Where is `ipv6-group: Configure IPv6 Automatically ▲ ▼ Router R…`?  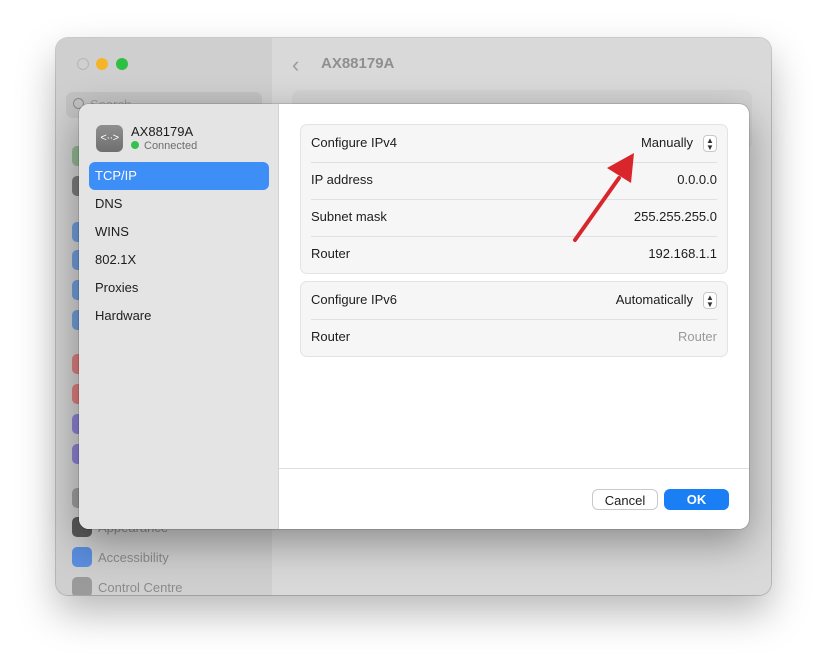
ipv6-group: Configure IPv6 Automatically ▲ ▼ Router R… is located at coordinates (514, 319).